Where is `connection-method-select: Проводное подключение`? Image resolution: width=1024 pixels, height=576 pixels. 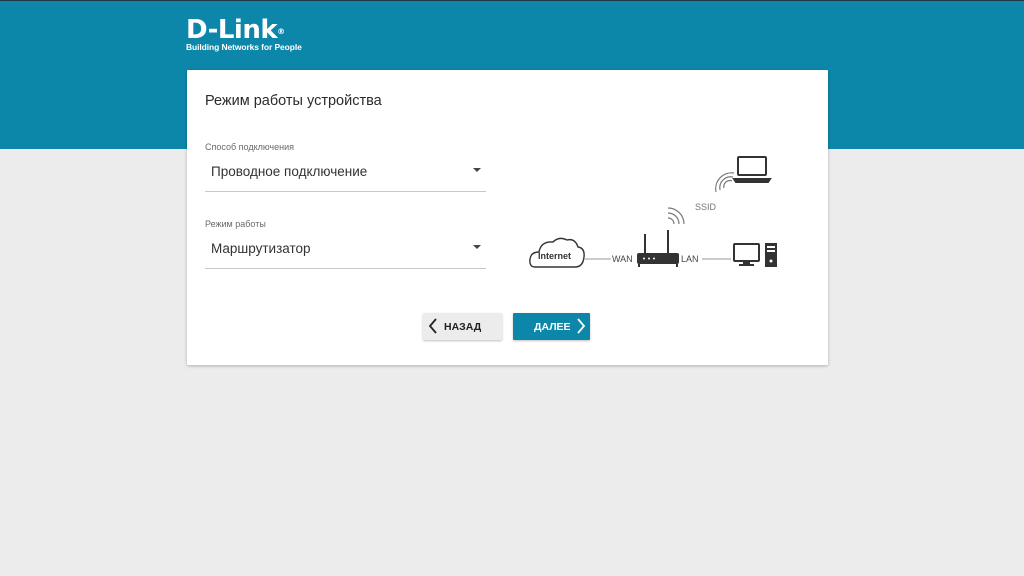 connection-method-select: Проводное подключение is located at coordinates (345, 176).